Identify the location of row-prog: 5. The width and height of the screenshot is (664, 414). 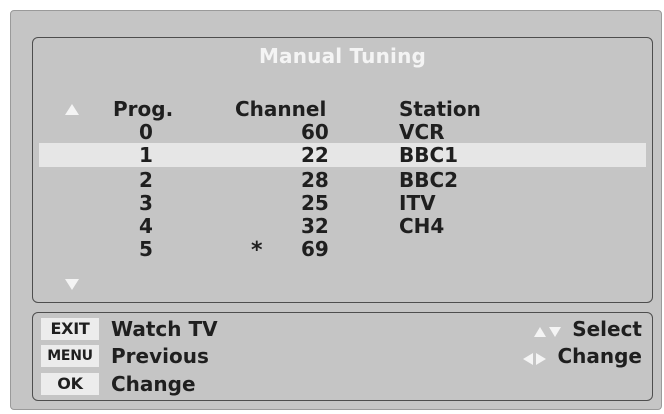
(146, 249).